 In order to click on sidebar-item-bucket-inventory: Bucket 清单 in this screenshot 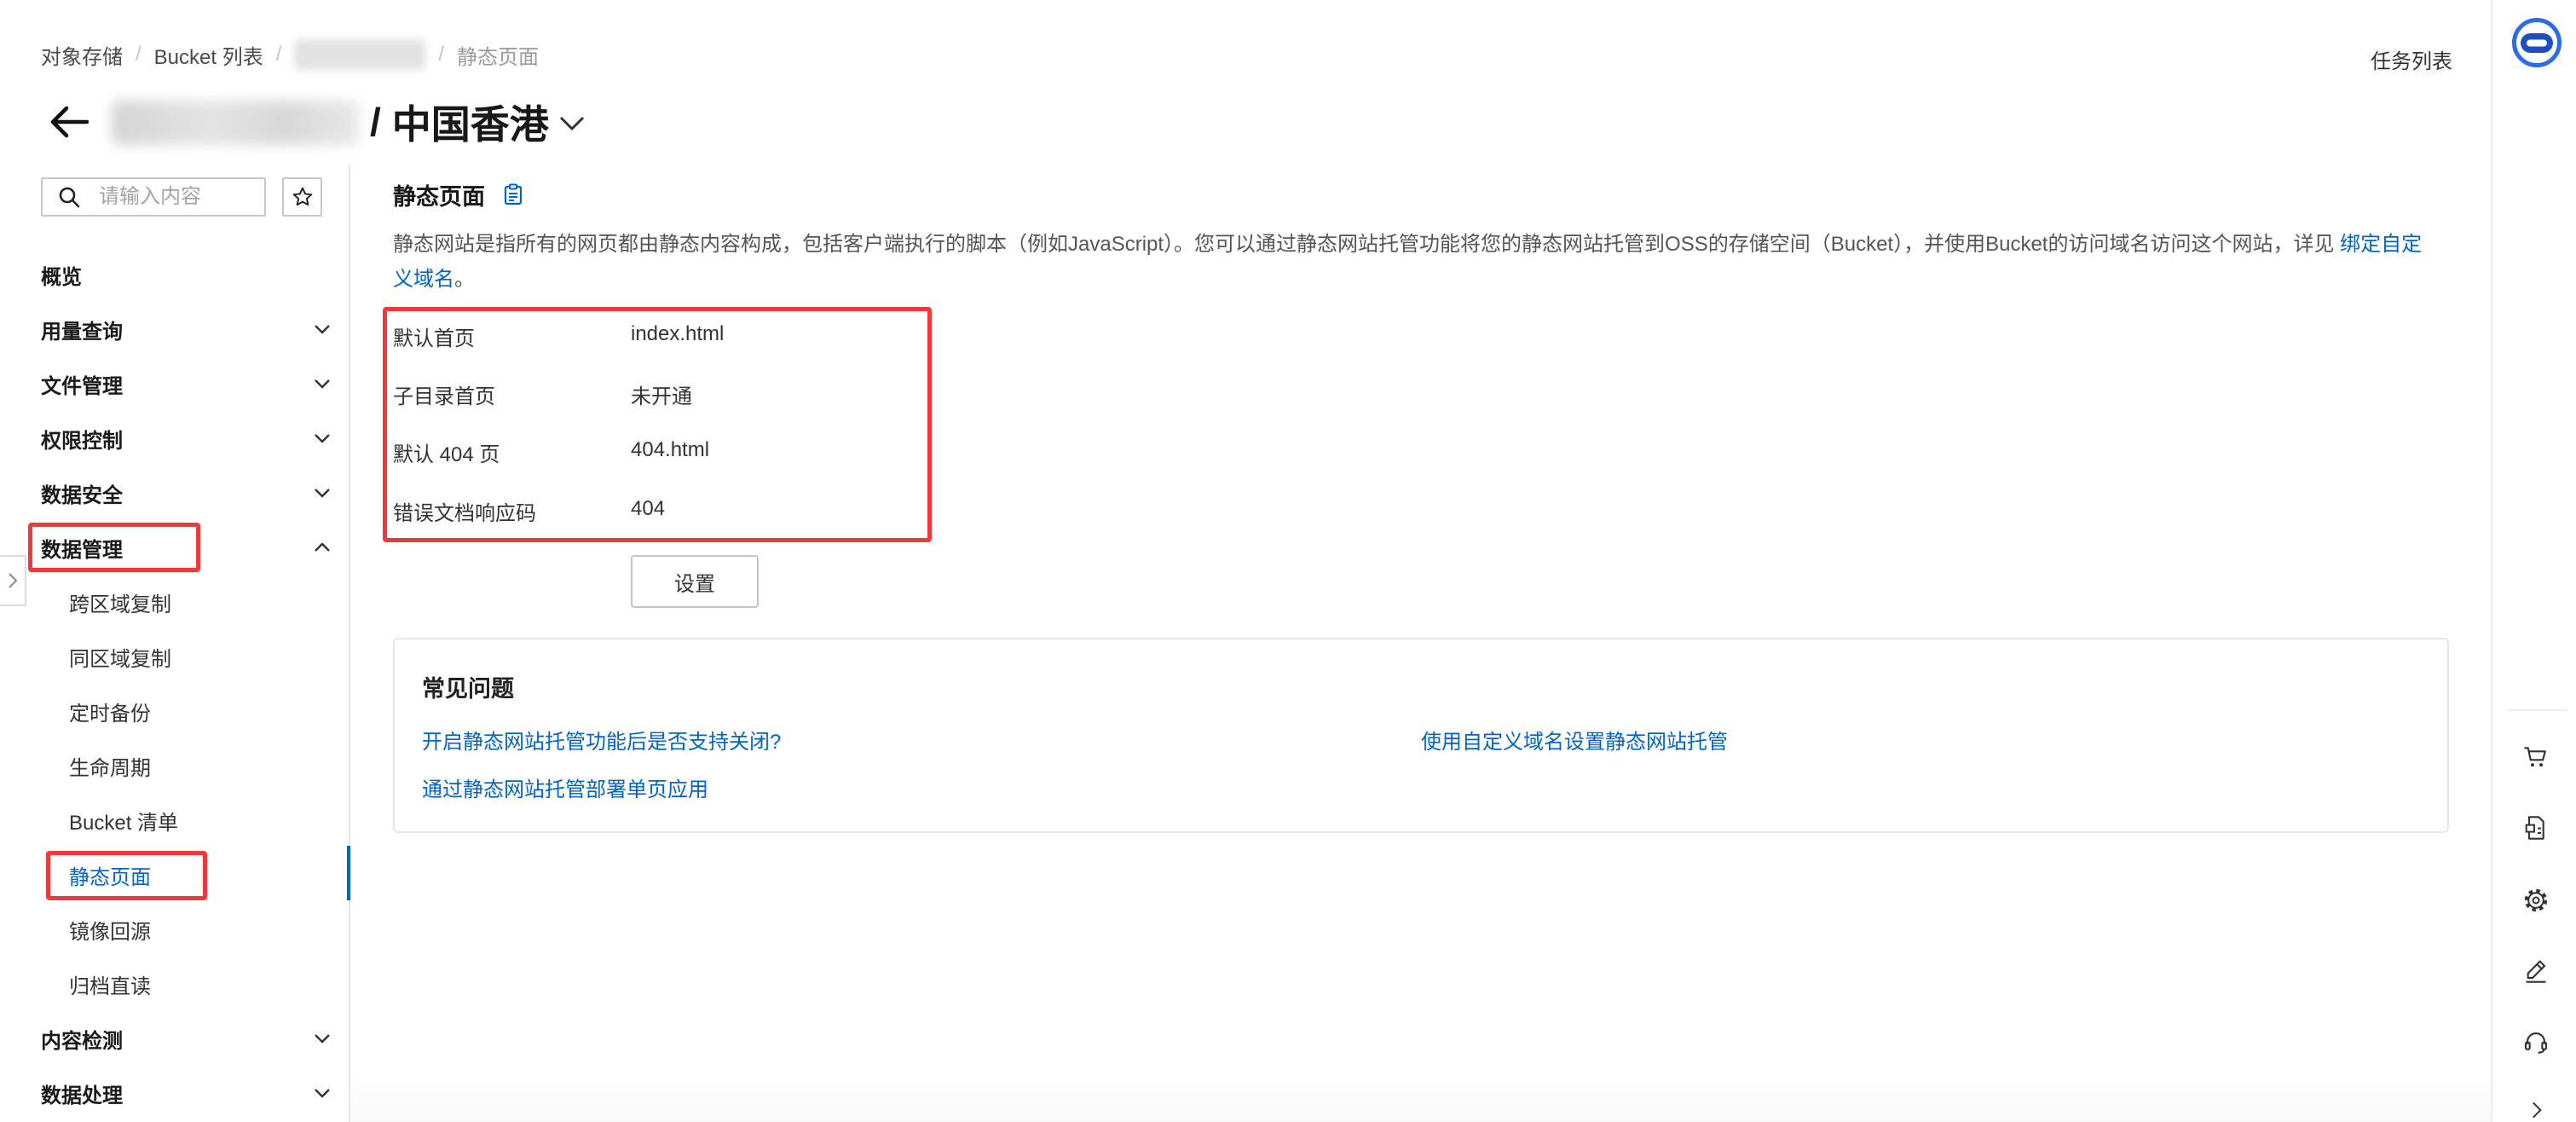, I will do `click(174, 820)`.